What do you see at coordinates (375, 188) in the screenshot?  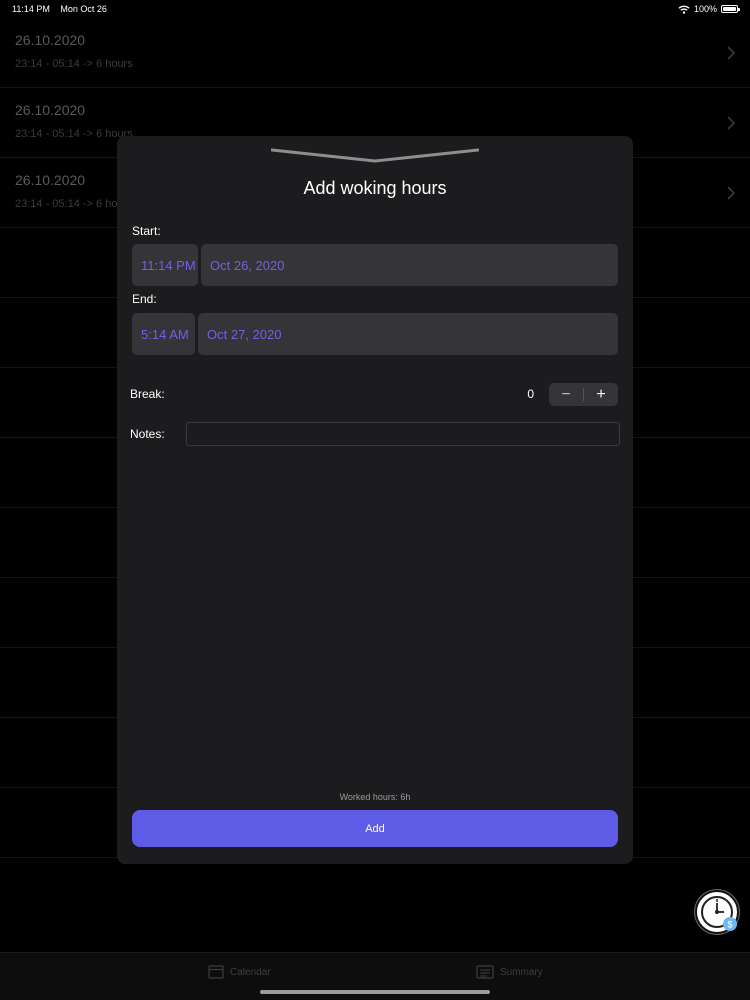 I see `sheet-title: Add woking hours` at bounding box center [375, 188].